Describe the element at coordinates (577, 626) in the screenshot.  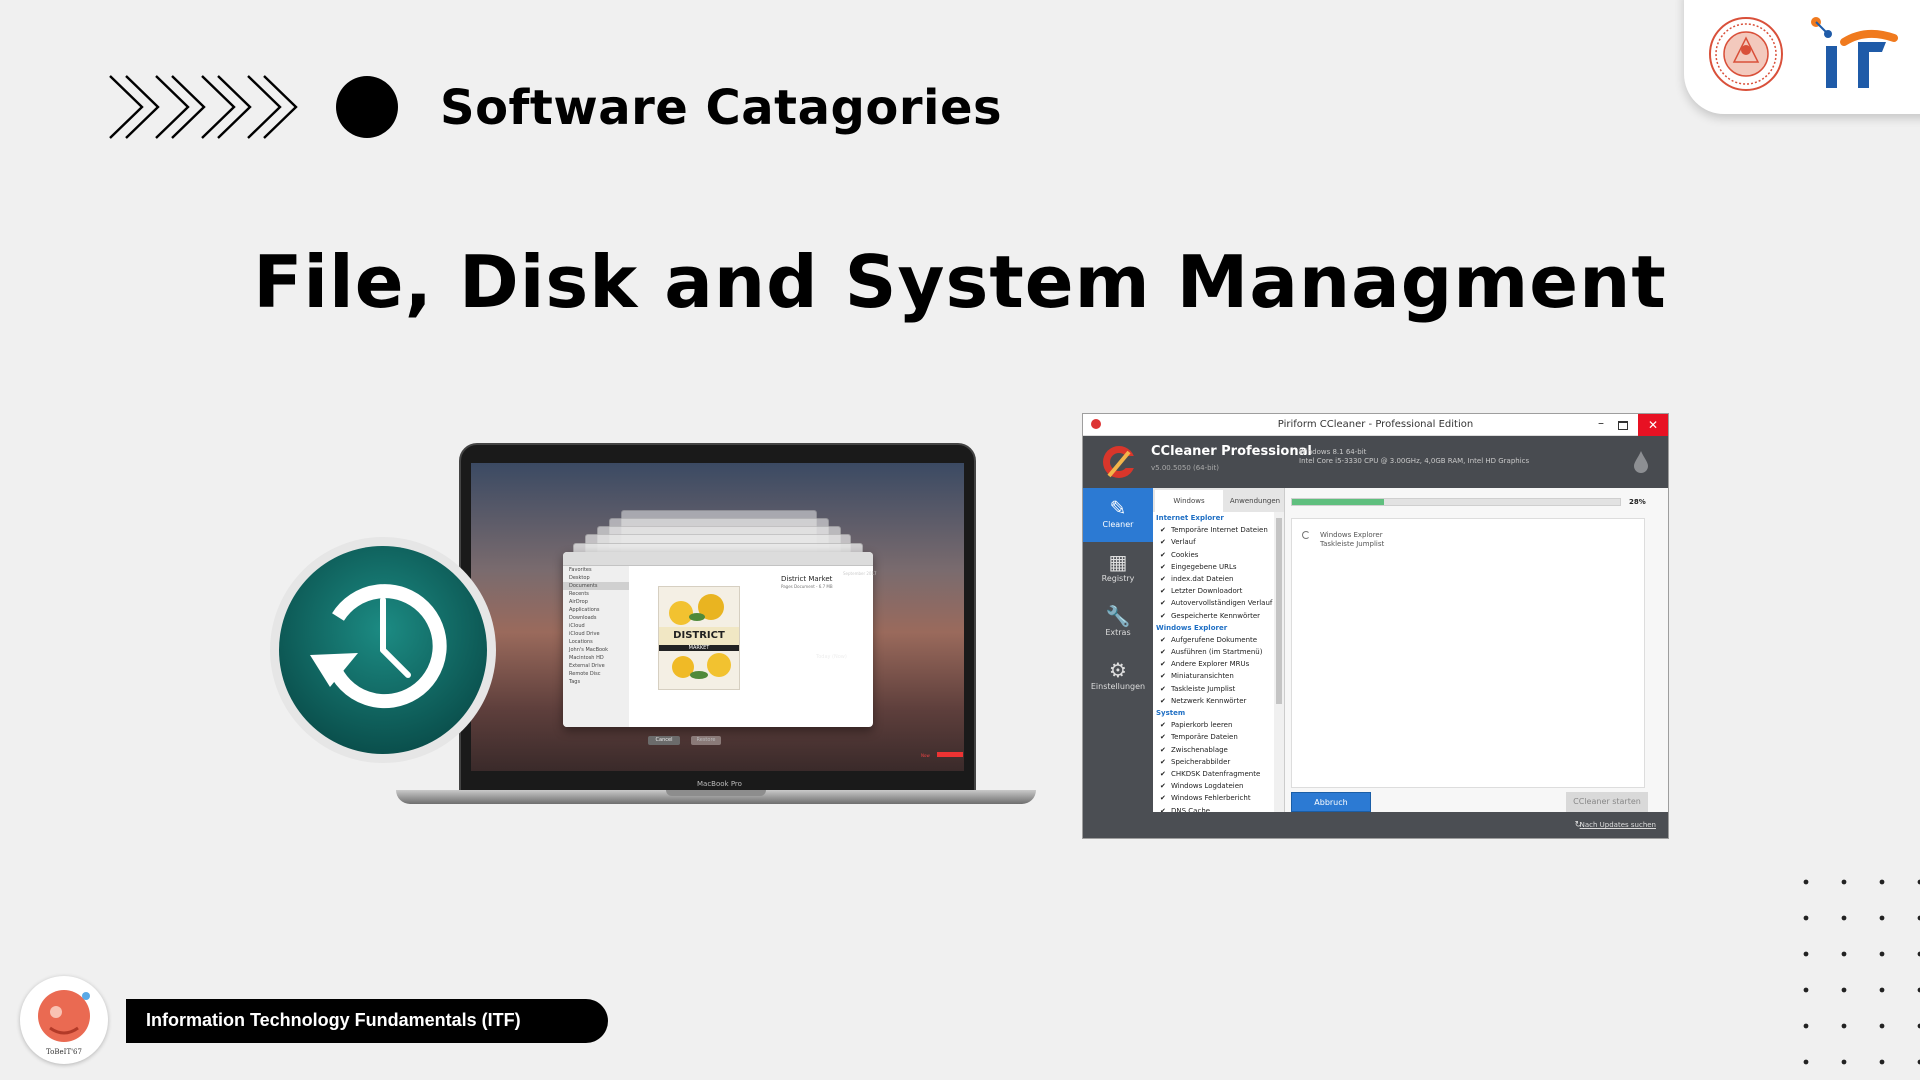
I see `sidebar-heading: iCloud` at that location.